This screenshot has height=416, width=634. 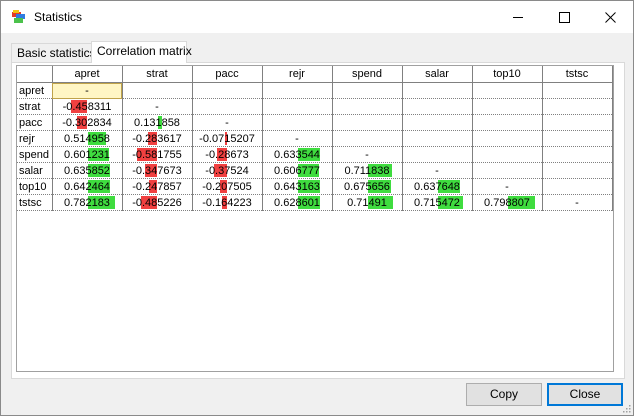 I want to click on column-header-apret: apret, so click(x=87, y=74).